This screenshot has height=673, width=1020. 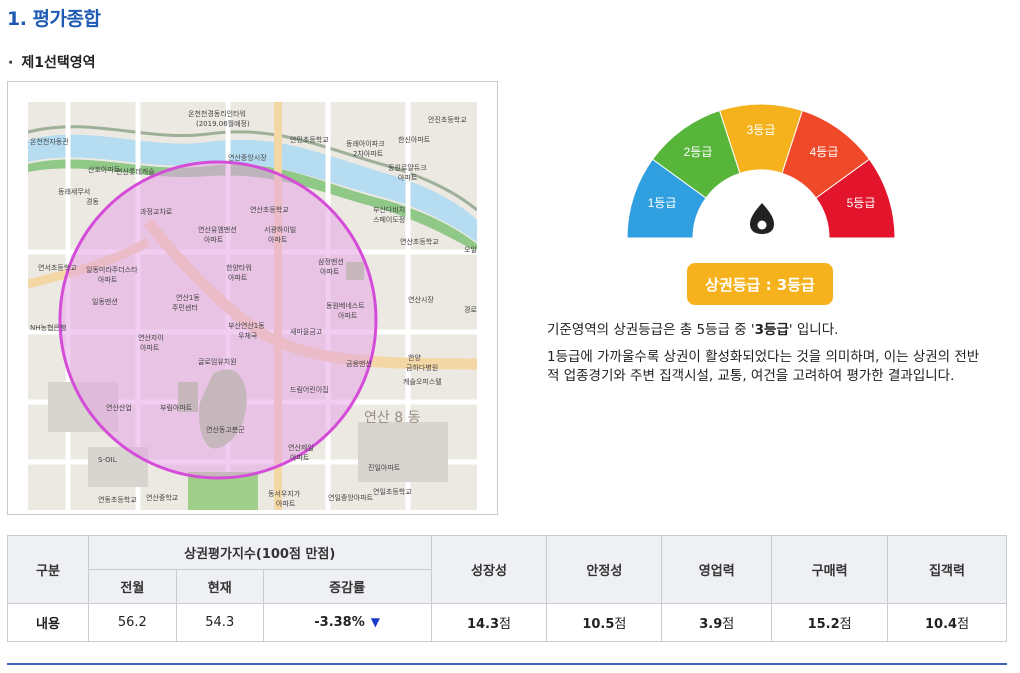 I want to click on svg-text: 한양, so click(x=414, y=358).